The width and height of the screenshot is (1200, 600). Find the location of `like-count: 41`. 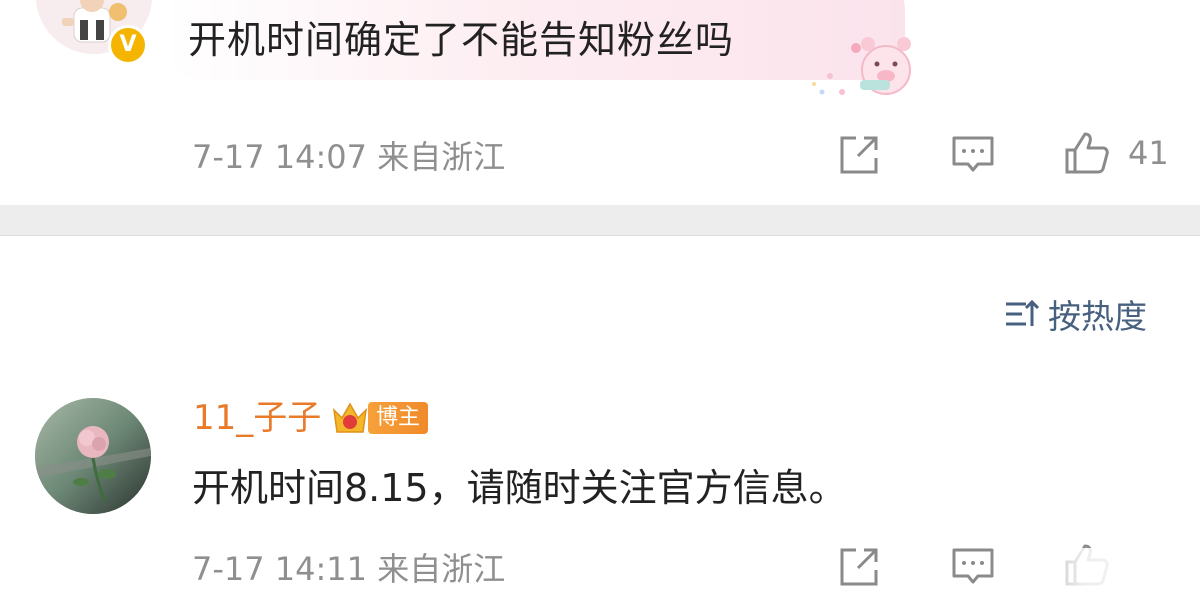

like-count: 41 is located at coordinates (1148, 153).